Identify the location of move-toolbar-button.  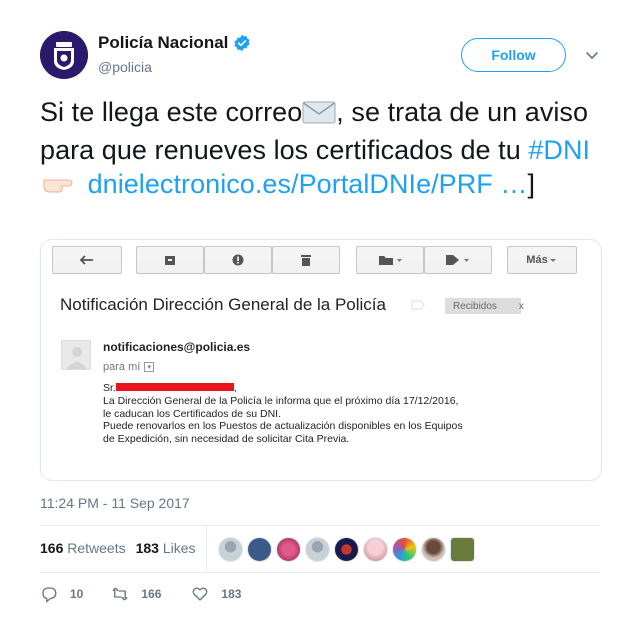
(390, 260).